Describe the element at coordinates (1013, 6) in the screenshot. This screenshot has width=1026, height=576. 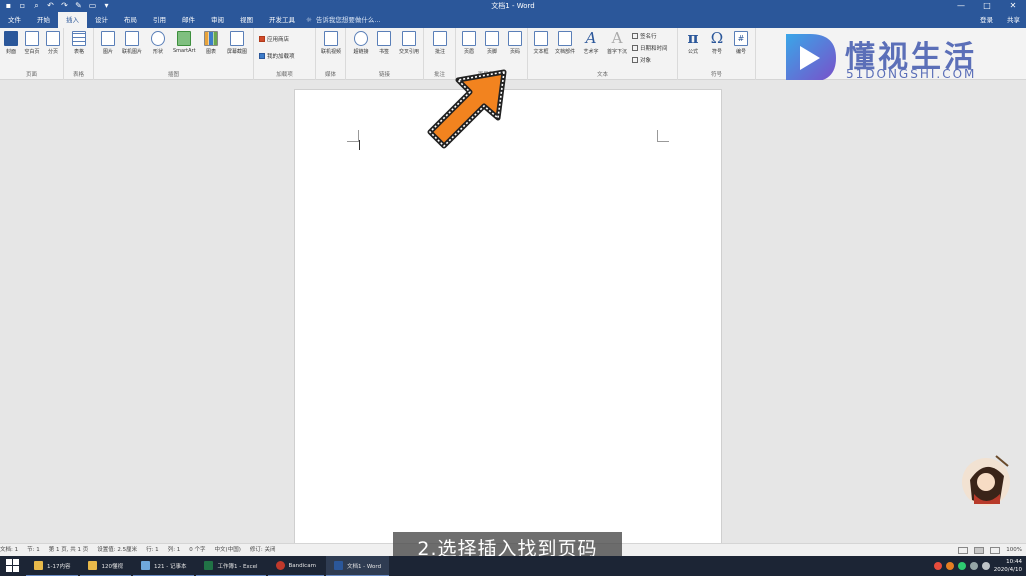
I see `close-button: ✕` at that location.